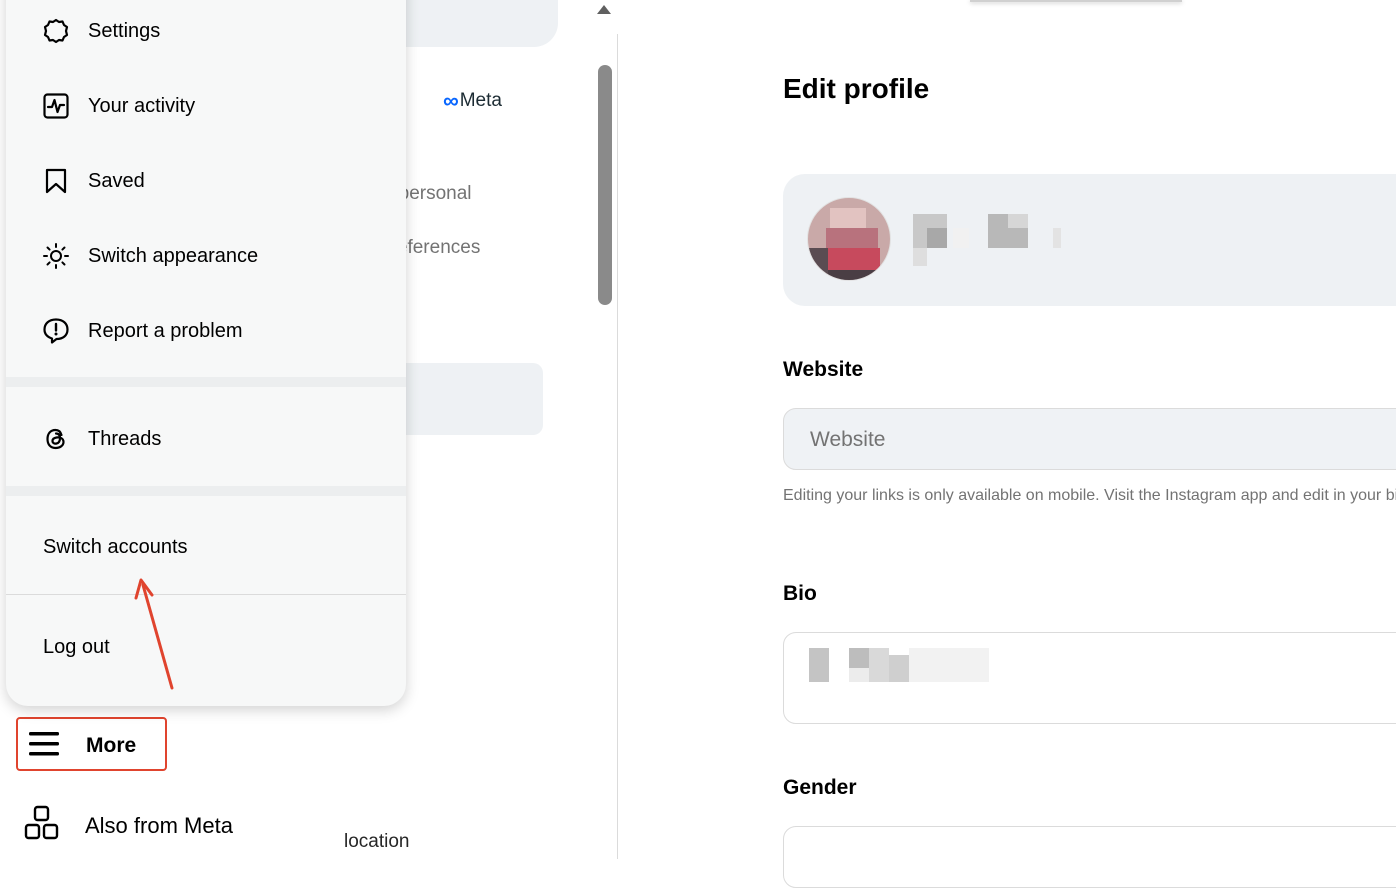 Image resolution: width=1396 pixels, height=888 pixels. Describe the element at coordinates (173, 256) in the screenshot. I see `menu-item-label: Switch appearance` at that location.